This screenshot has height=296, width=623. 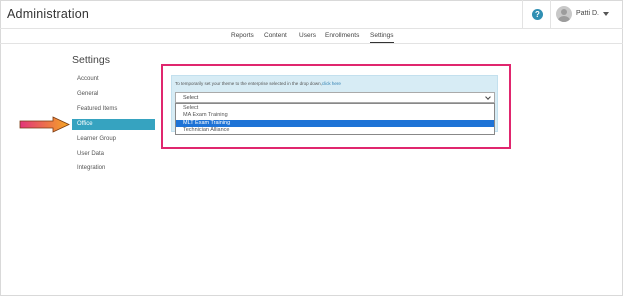 I want to click on sidebar-item-learner-group: Learner Group, so click(x=113, y=139).